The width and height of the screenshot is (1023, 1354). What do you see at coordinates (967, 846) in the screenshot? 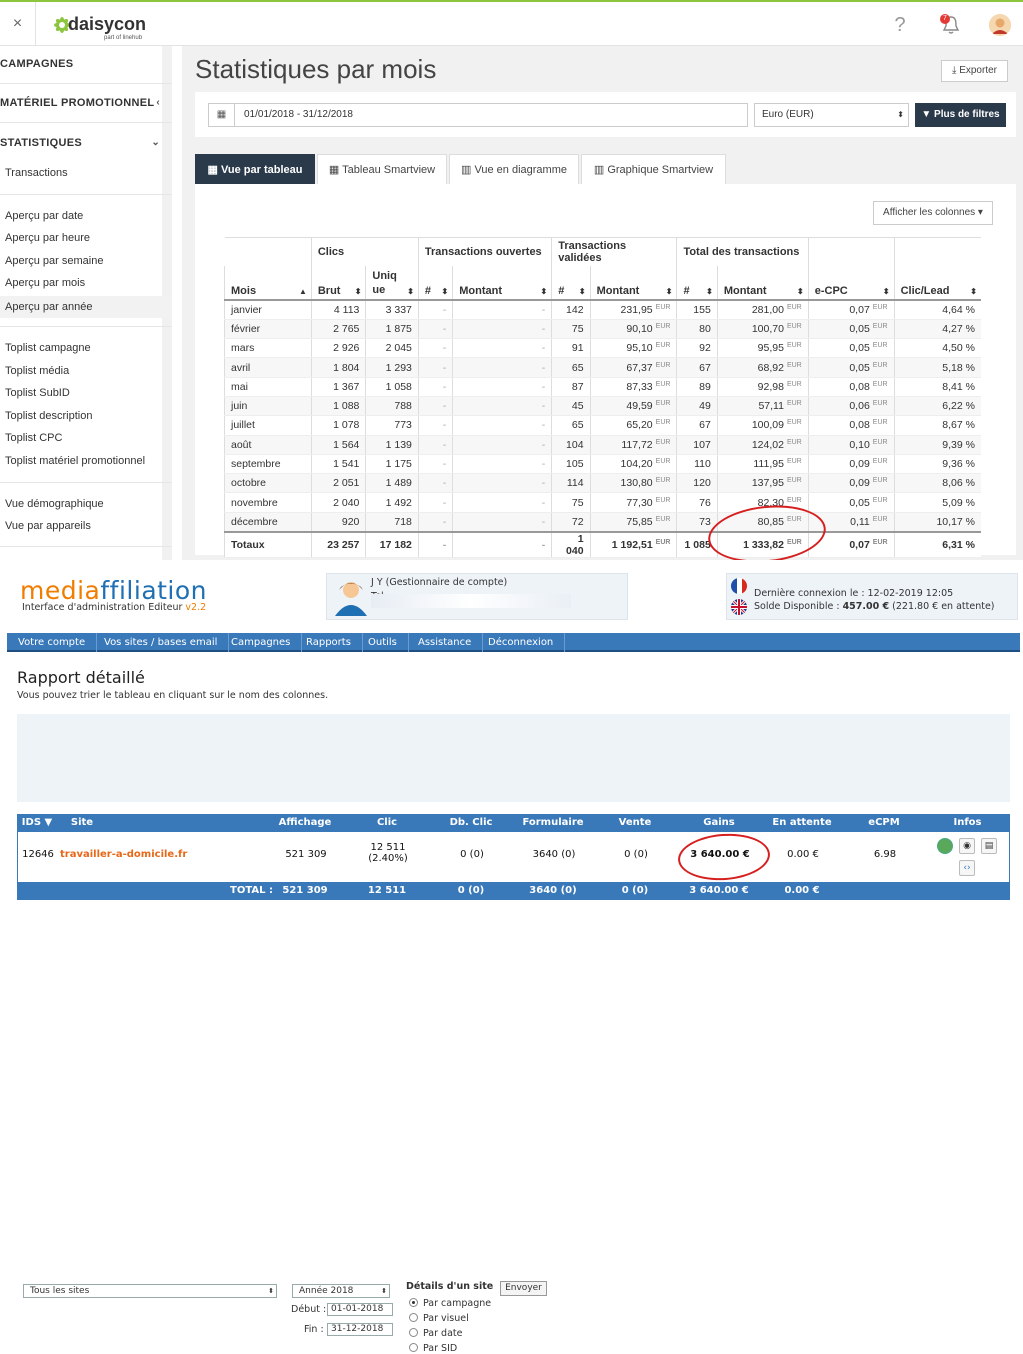
I see `eye-icon: ◉` at bounding box center [967, 846].